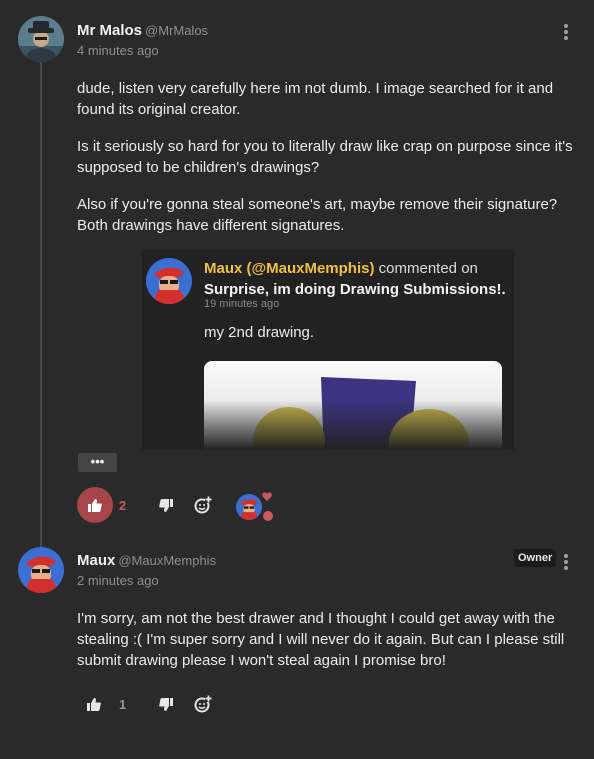 Image resolution: width=594 pixels, height=759 pixels. Describe the element at coordinates (428, 268) in the screenshot. I see `embed-action: commented on` at that location.